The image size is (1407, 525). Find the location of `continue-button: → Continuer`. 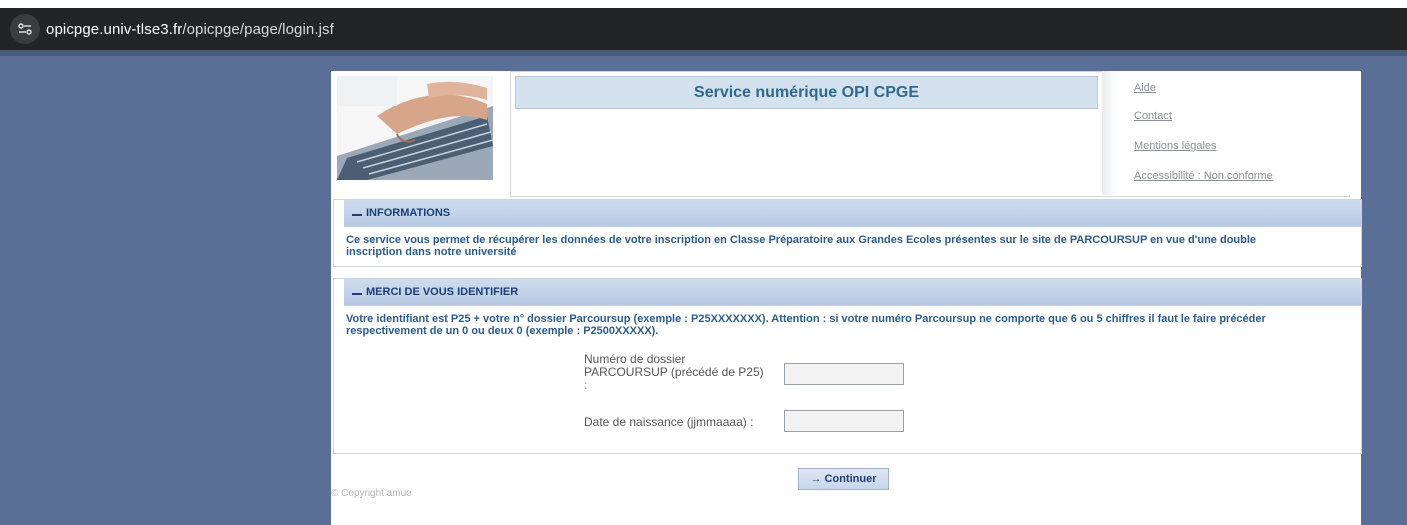

continue-button: → Continuer is located at coordinates (843, 479).